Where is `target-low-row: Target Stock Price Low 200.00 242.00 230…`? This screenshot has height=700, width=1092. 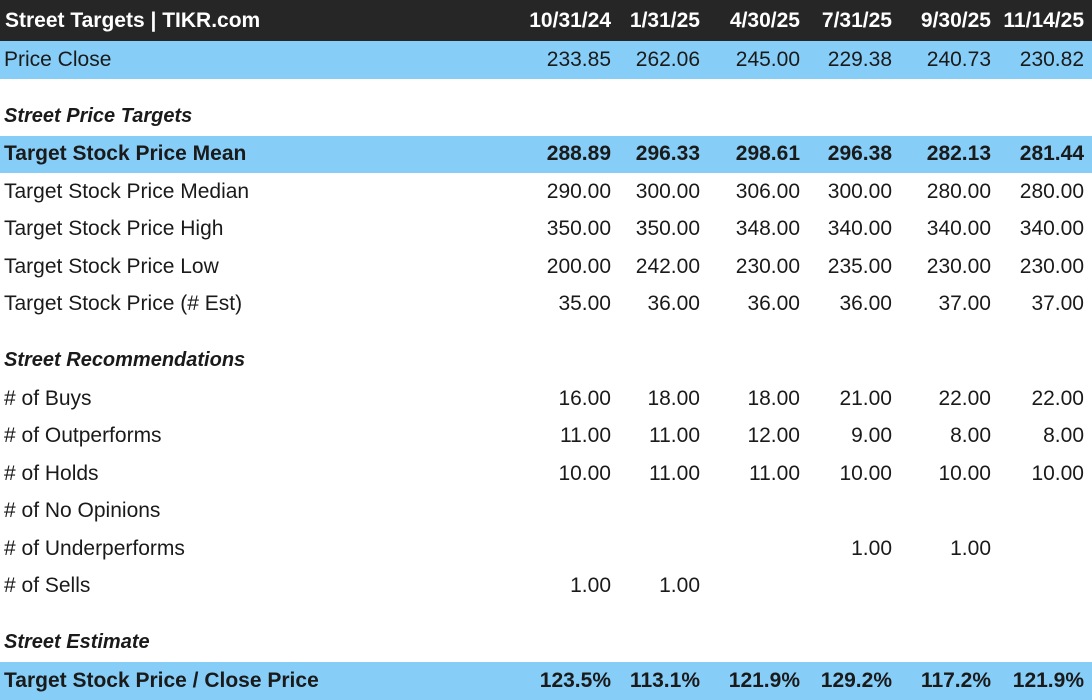 target-low-row: Target Stock Price Low 200.00 242.00 230… is located at coordinates (546, 267).